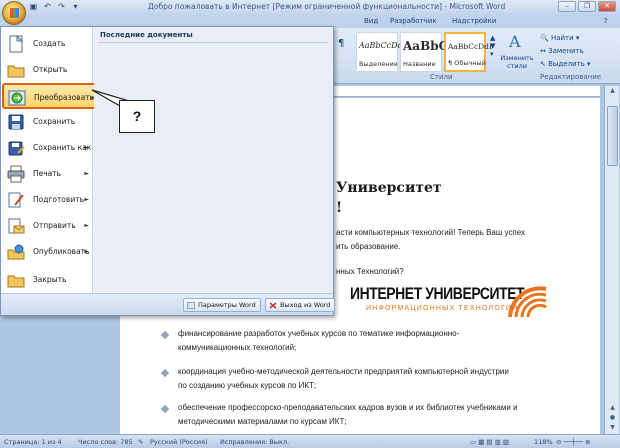 Image resolution: width=620 pixels, height=448 pixels. I want to click on prepare-icon, so click(16, 200).